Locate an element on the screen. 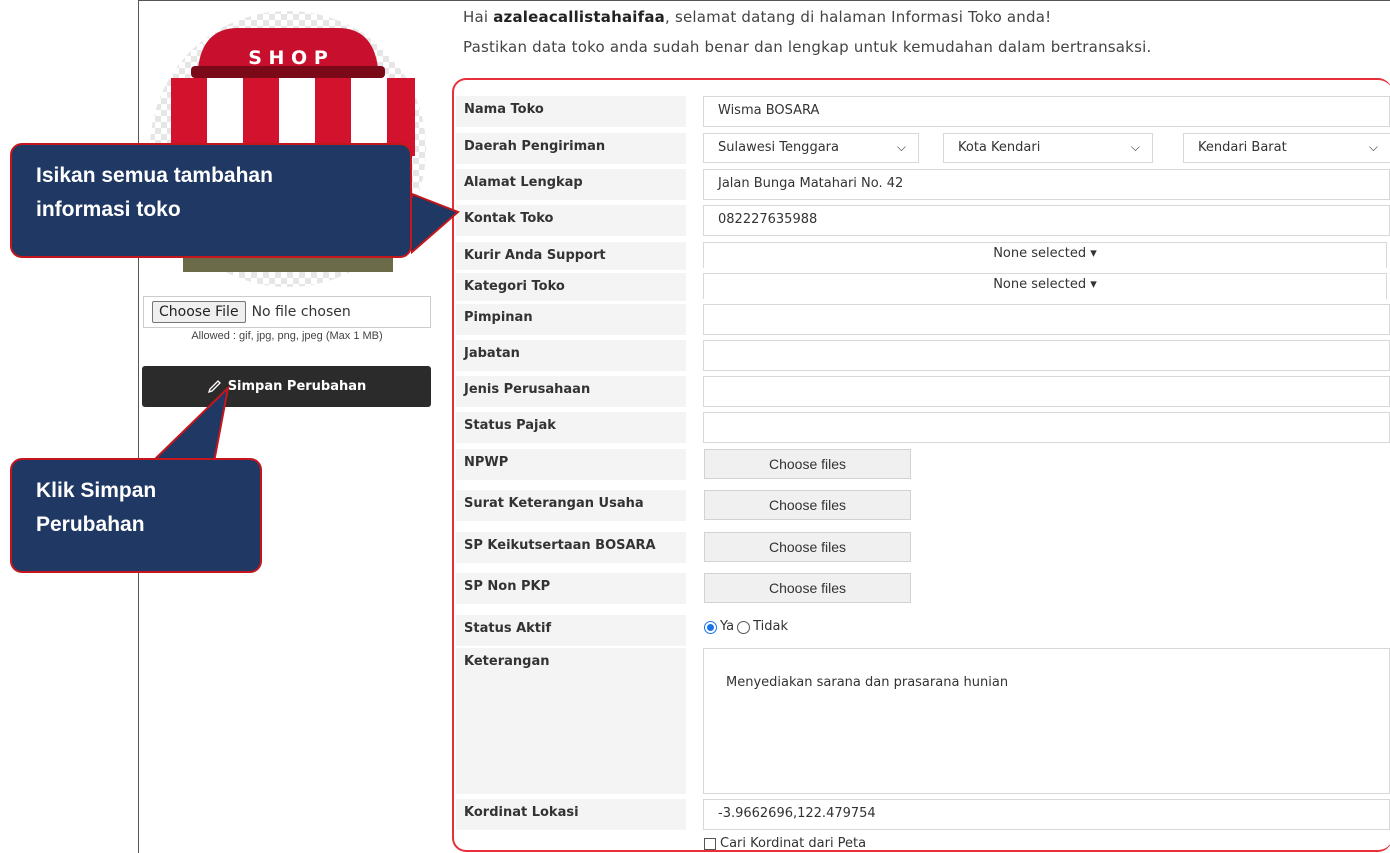  row-jenis: Jenis Perusahaan is located at coordinates (923, 391).